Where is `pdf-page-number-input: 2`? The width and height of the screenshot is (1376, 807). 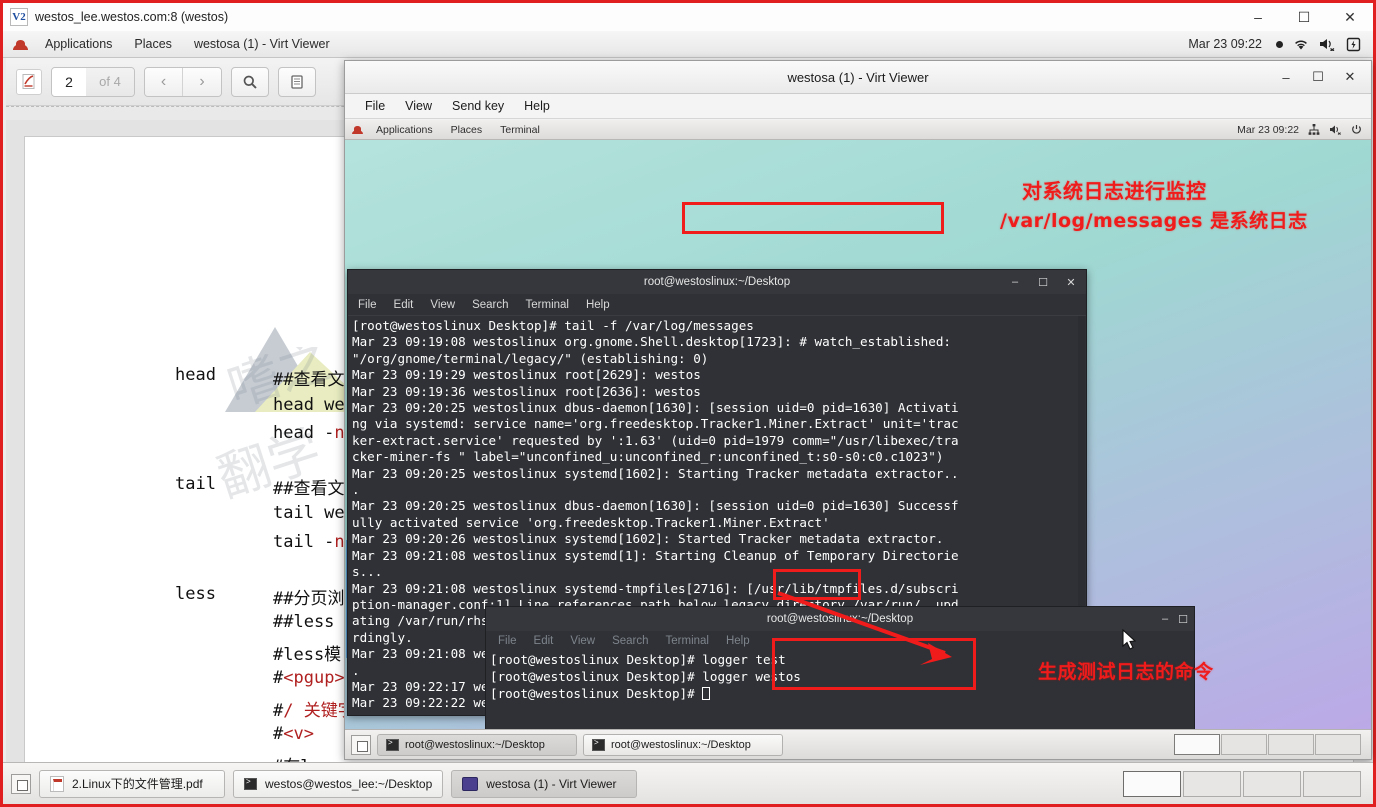 pdf-page-number-input: 2 is located at coordinates (69, 81).